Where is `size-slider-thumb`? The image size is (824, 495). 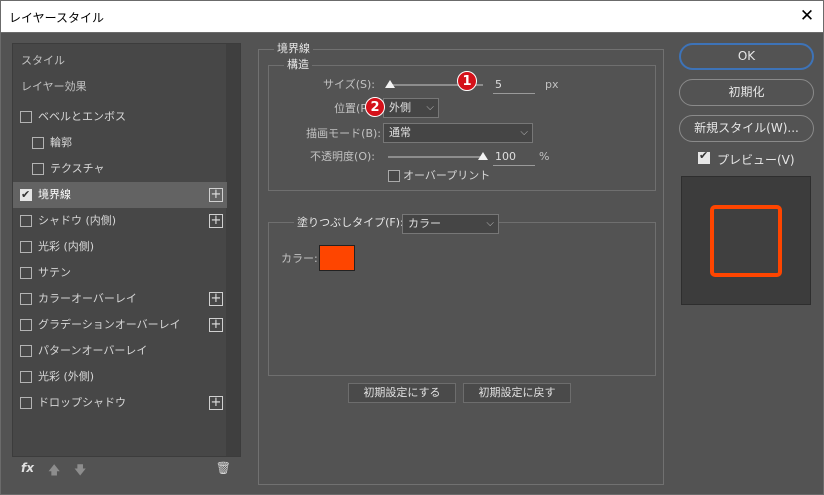
size-slider-thumb is located at coordinates (389, 84).